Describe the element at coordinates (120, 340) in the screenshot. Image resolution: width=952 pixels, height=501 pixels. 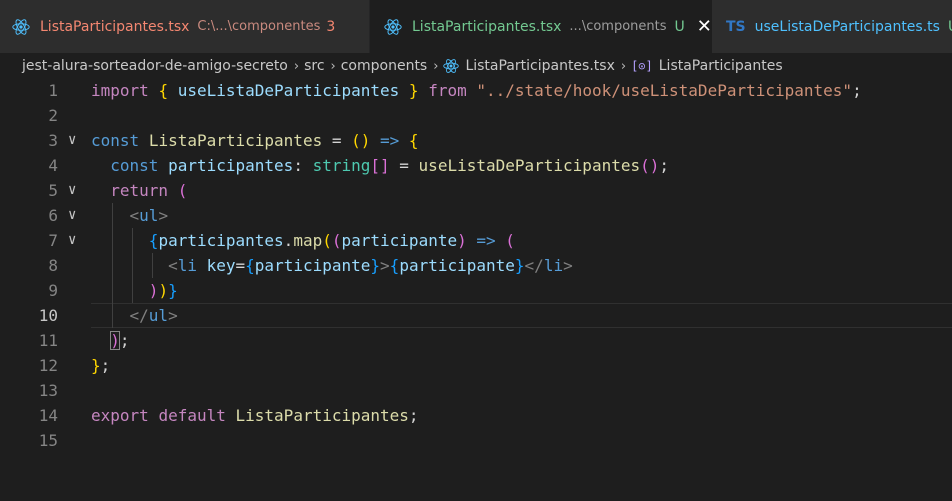
I see `line-content: );` at that location.